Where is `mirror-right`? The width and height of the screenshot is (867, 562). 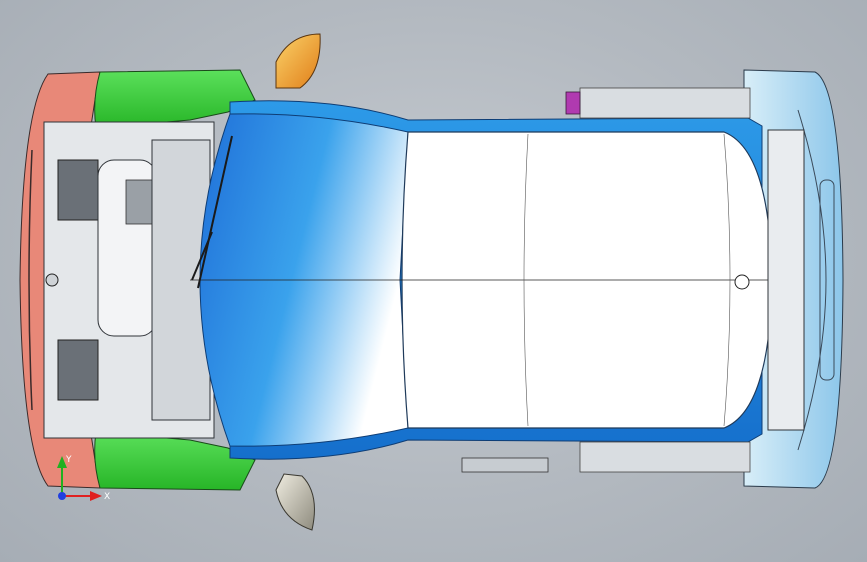
mirror-right is located at coordinates (295, 502).